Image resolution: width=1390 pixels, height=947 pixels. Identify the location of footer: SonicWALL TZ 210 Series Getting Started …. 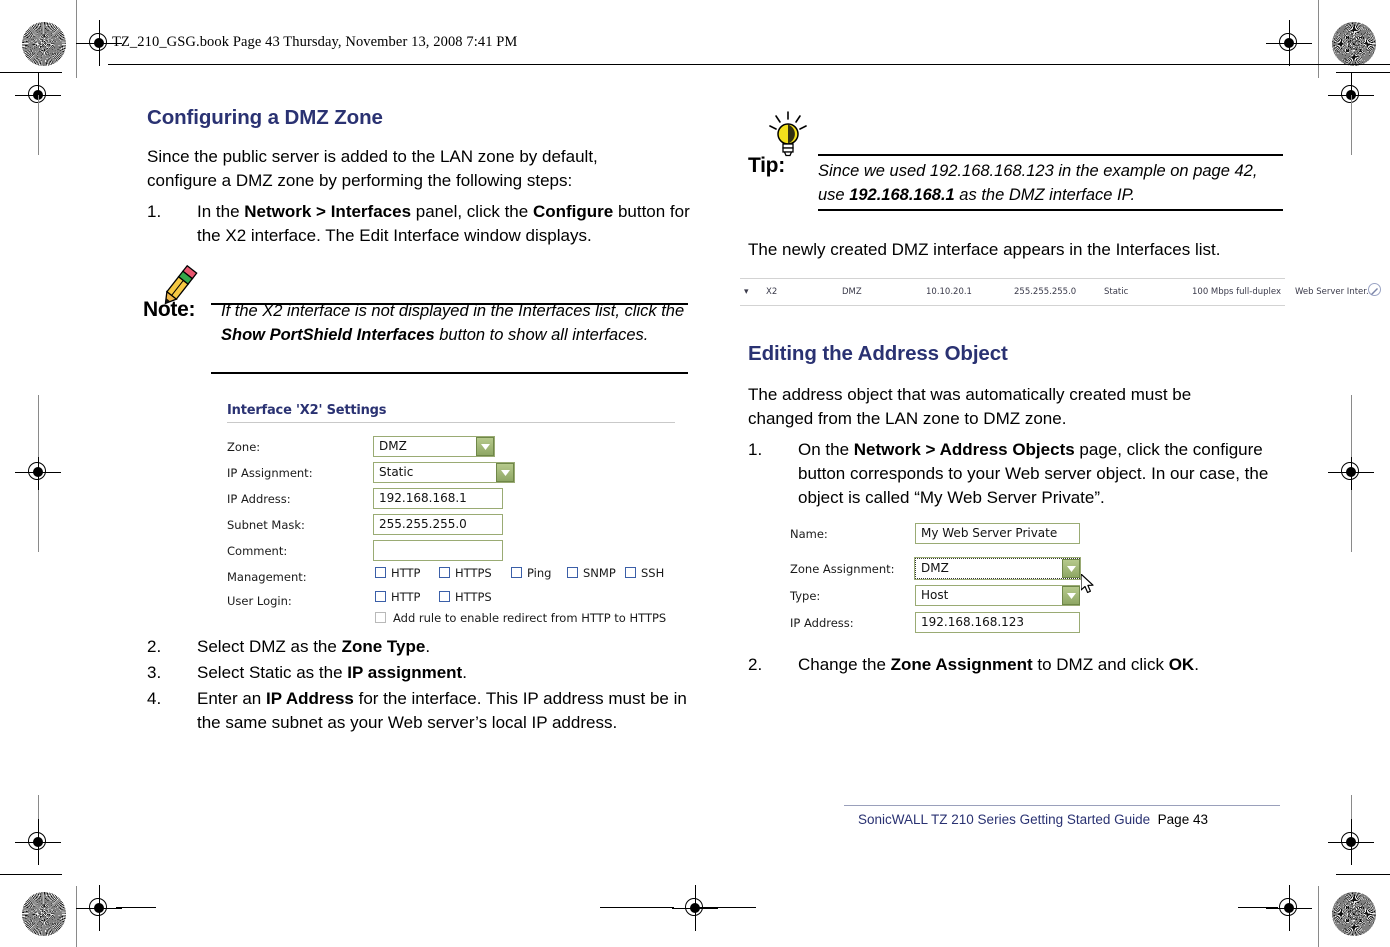
(1033, 819).